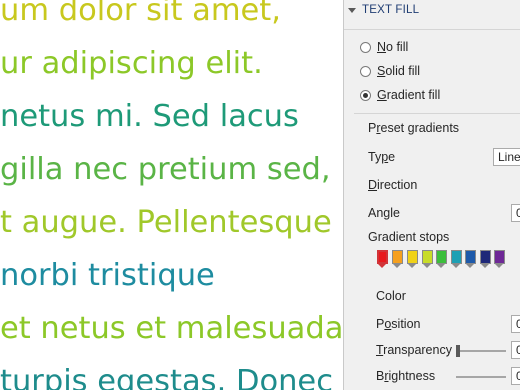 This screenshot has height=390, width=520. Describe the element at coordinates (506, 157) in the screenshot. I see `type-dropdown: Linear` at that location.